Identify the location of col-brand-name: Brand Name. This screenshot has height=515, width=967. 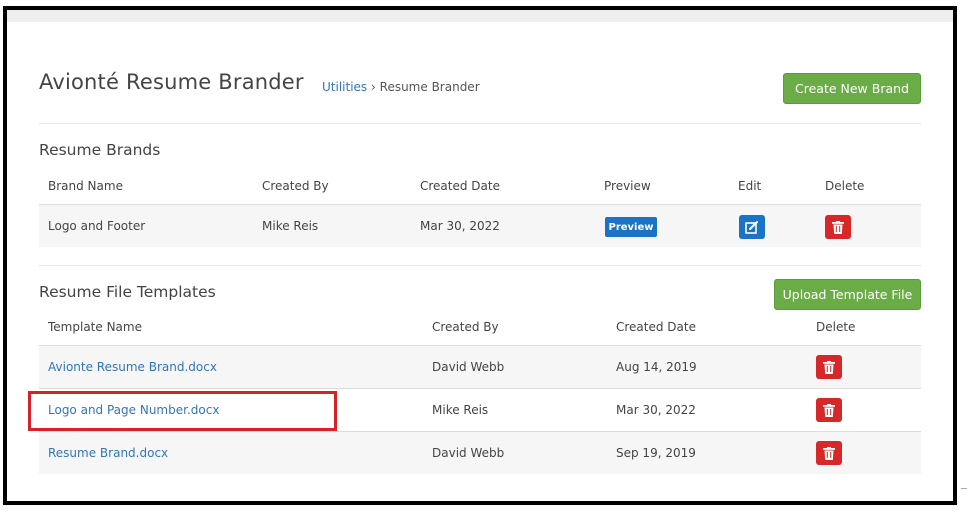
(85, 186).